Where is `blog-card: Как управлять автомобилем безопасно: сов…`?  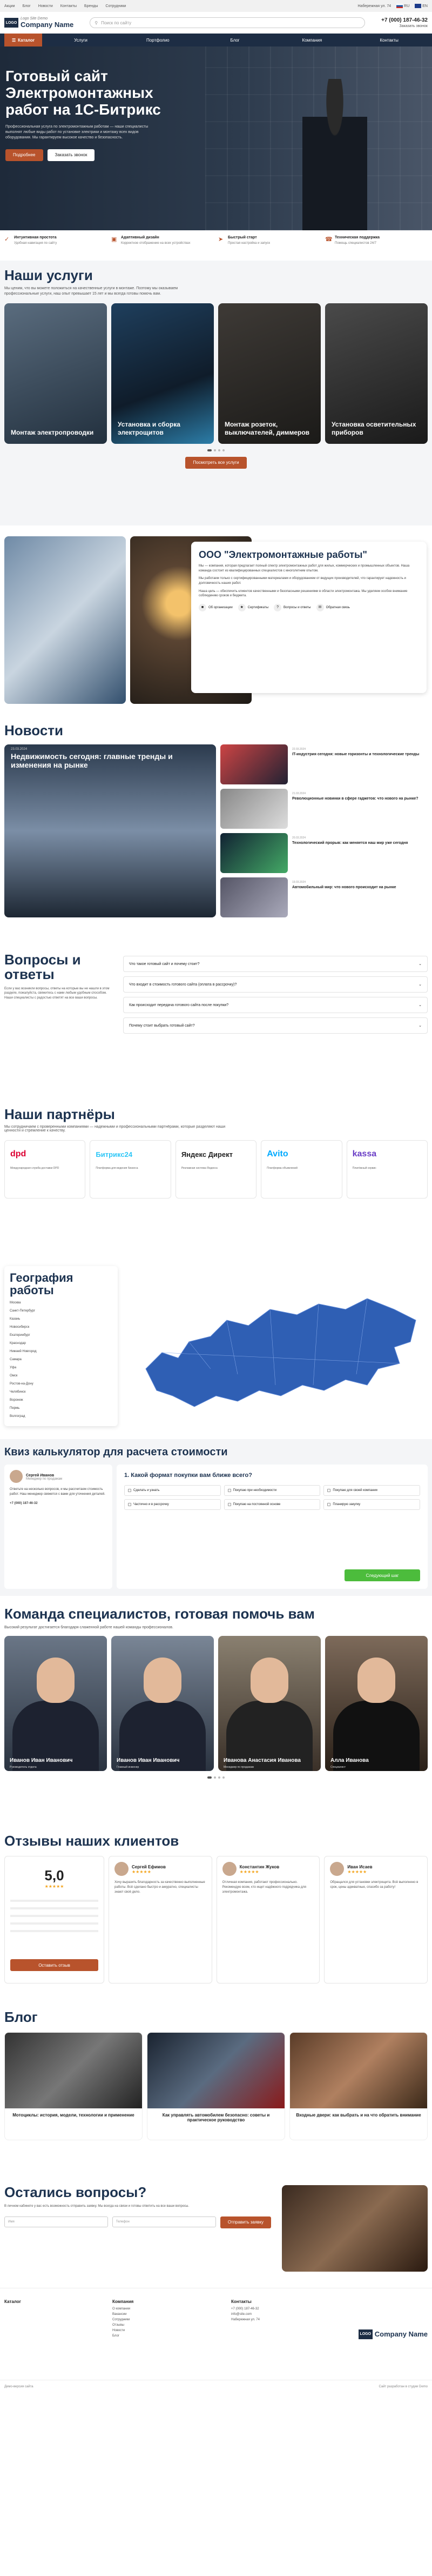 blog-card: Как управлять автомобилем безопасно: сов… is located at coordinates (216, 2086).